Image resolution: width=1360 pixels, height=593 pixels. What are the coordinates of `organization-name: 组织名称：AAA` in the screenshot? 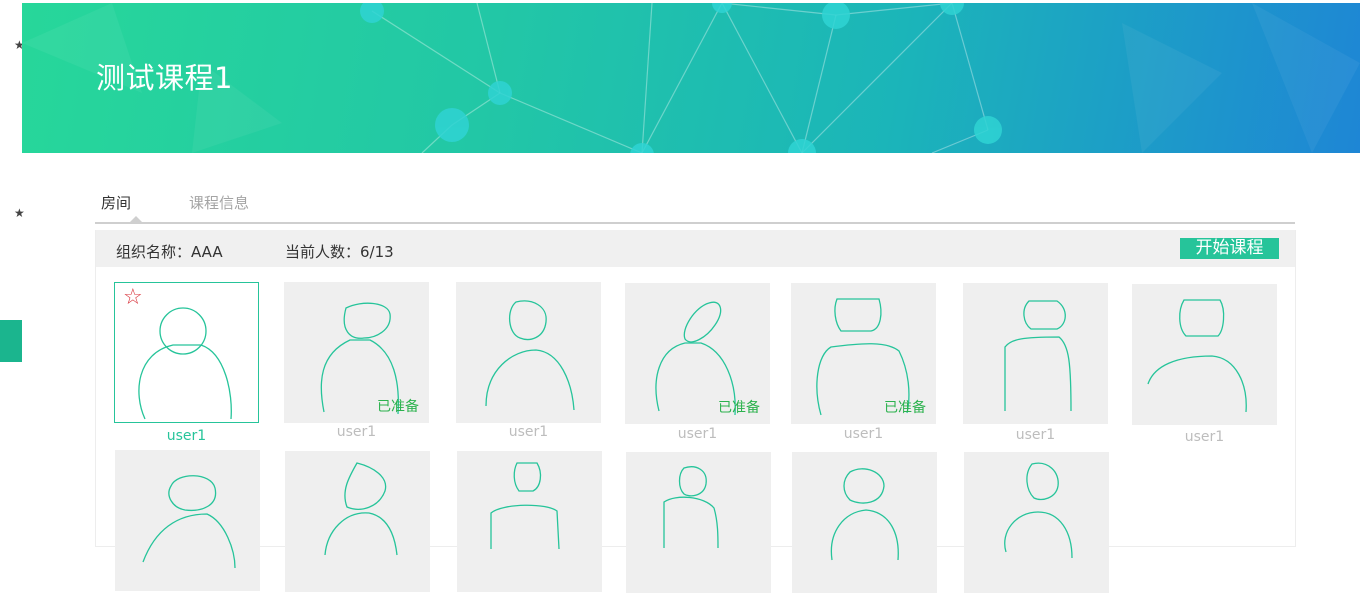 It's located at (169, 252).